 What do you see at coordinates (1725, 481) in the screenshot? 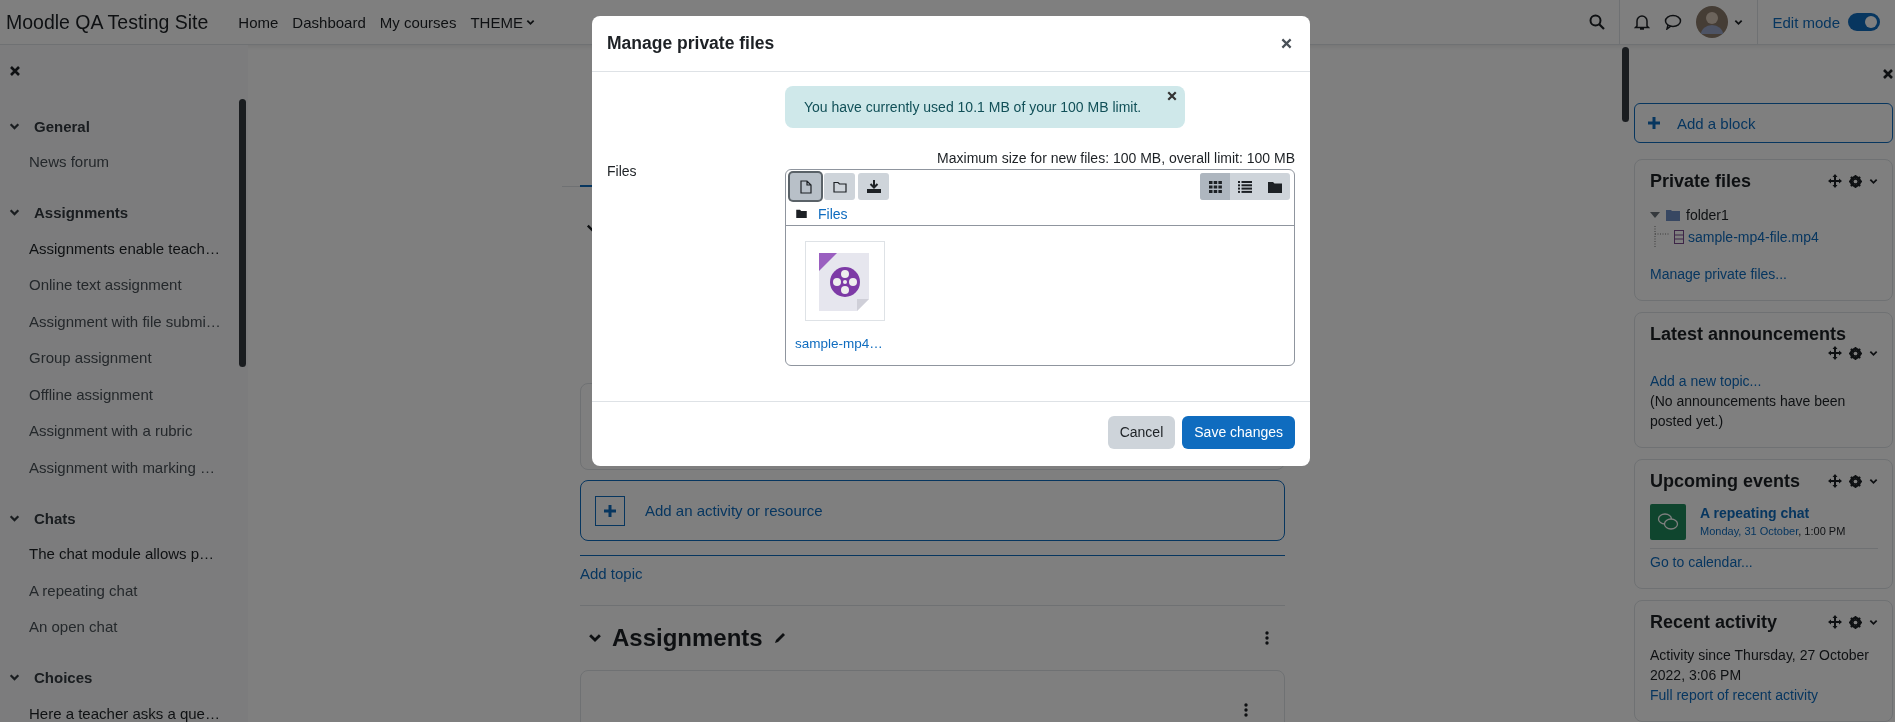
I see `block-title: Upcoming events` at bounding box center [1725, 481].